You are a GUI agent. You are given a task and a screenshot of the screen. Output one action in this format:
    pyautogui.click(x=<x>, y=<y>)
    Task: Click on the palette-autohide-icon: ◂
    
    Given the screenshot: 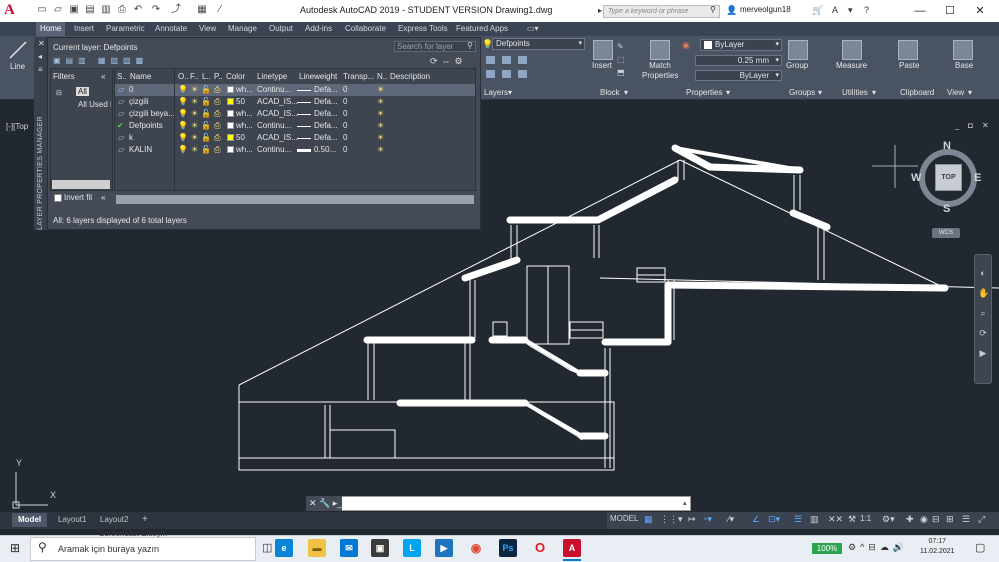 What is the action you would take?
    pyautogui.click(x=40, y=56)
    